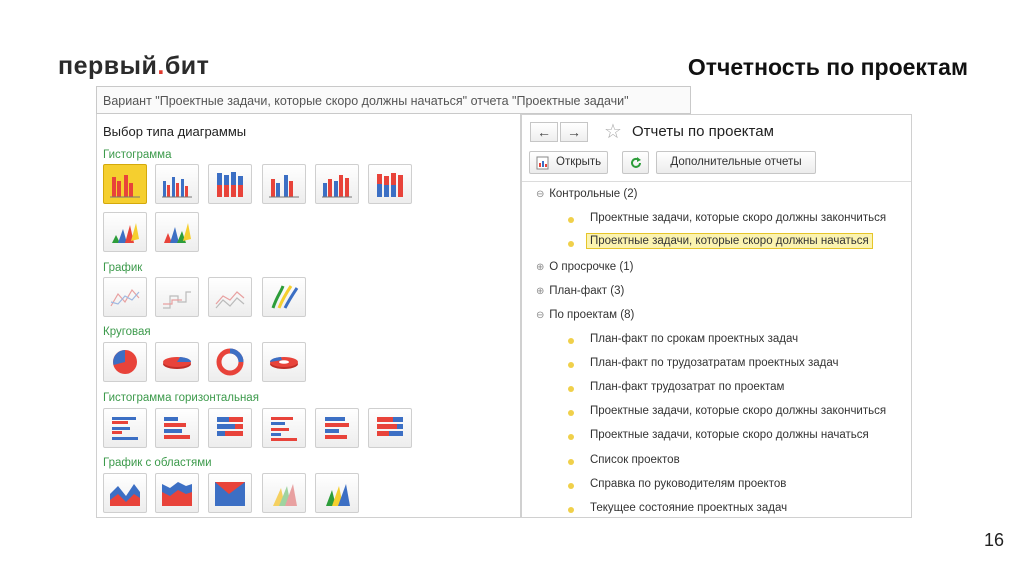 The image size is (1024, 574). What do you see at coordinates (187, 66) in the screenshot?
I see `logo-text-post: бит` at bounding box center [187, 66].